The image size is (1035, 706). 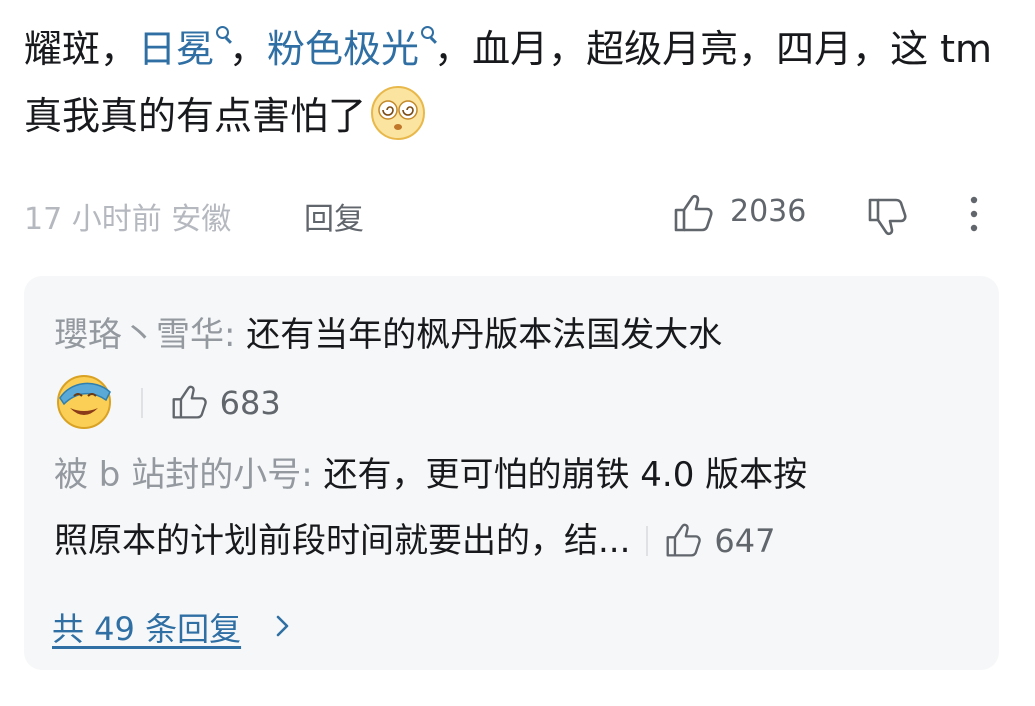 I want to click on comment-text-a: 耀斑，, so click(x=81, y=49).